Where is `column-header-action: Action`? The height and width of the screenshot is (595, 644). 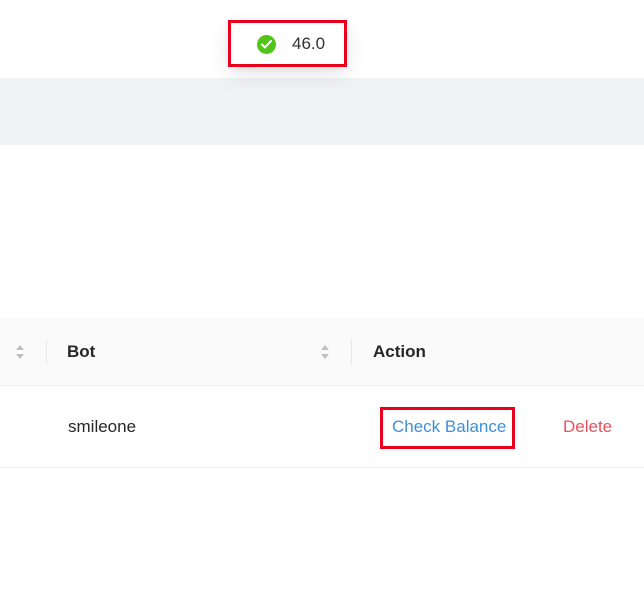
column-header-action: Action is located at coordinates (399, 351).